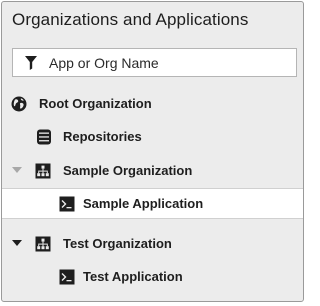 The image size is (320, 306). Describe the element at coordinates (95, 103) in the screenshot. I see `tree-item-label: Root Organization` at that location.